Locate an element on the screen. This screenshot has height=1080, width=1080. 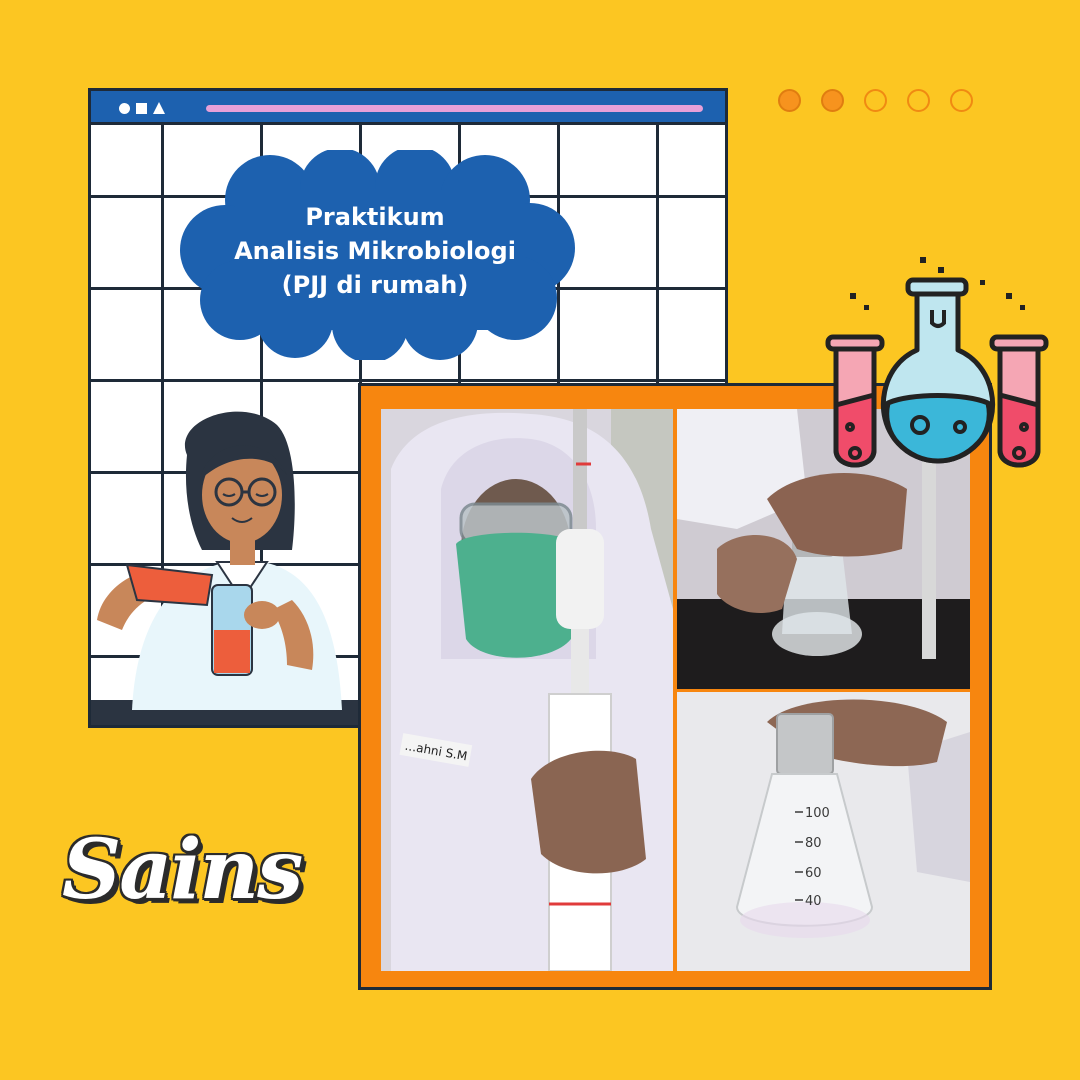
flask-mark-60: 60 is located at coordinates (813, 873).